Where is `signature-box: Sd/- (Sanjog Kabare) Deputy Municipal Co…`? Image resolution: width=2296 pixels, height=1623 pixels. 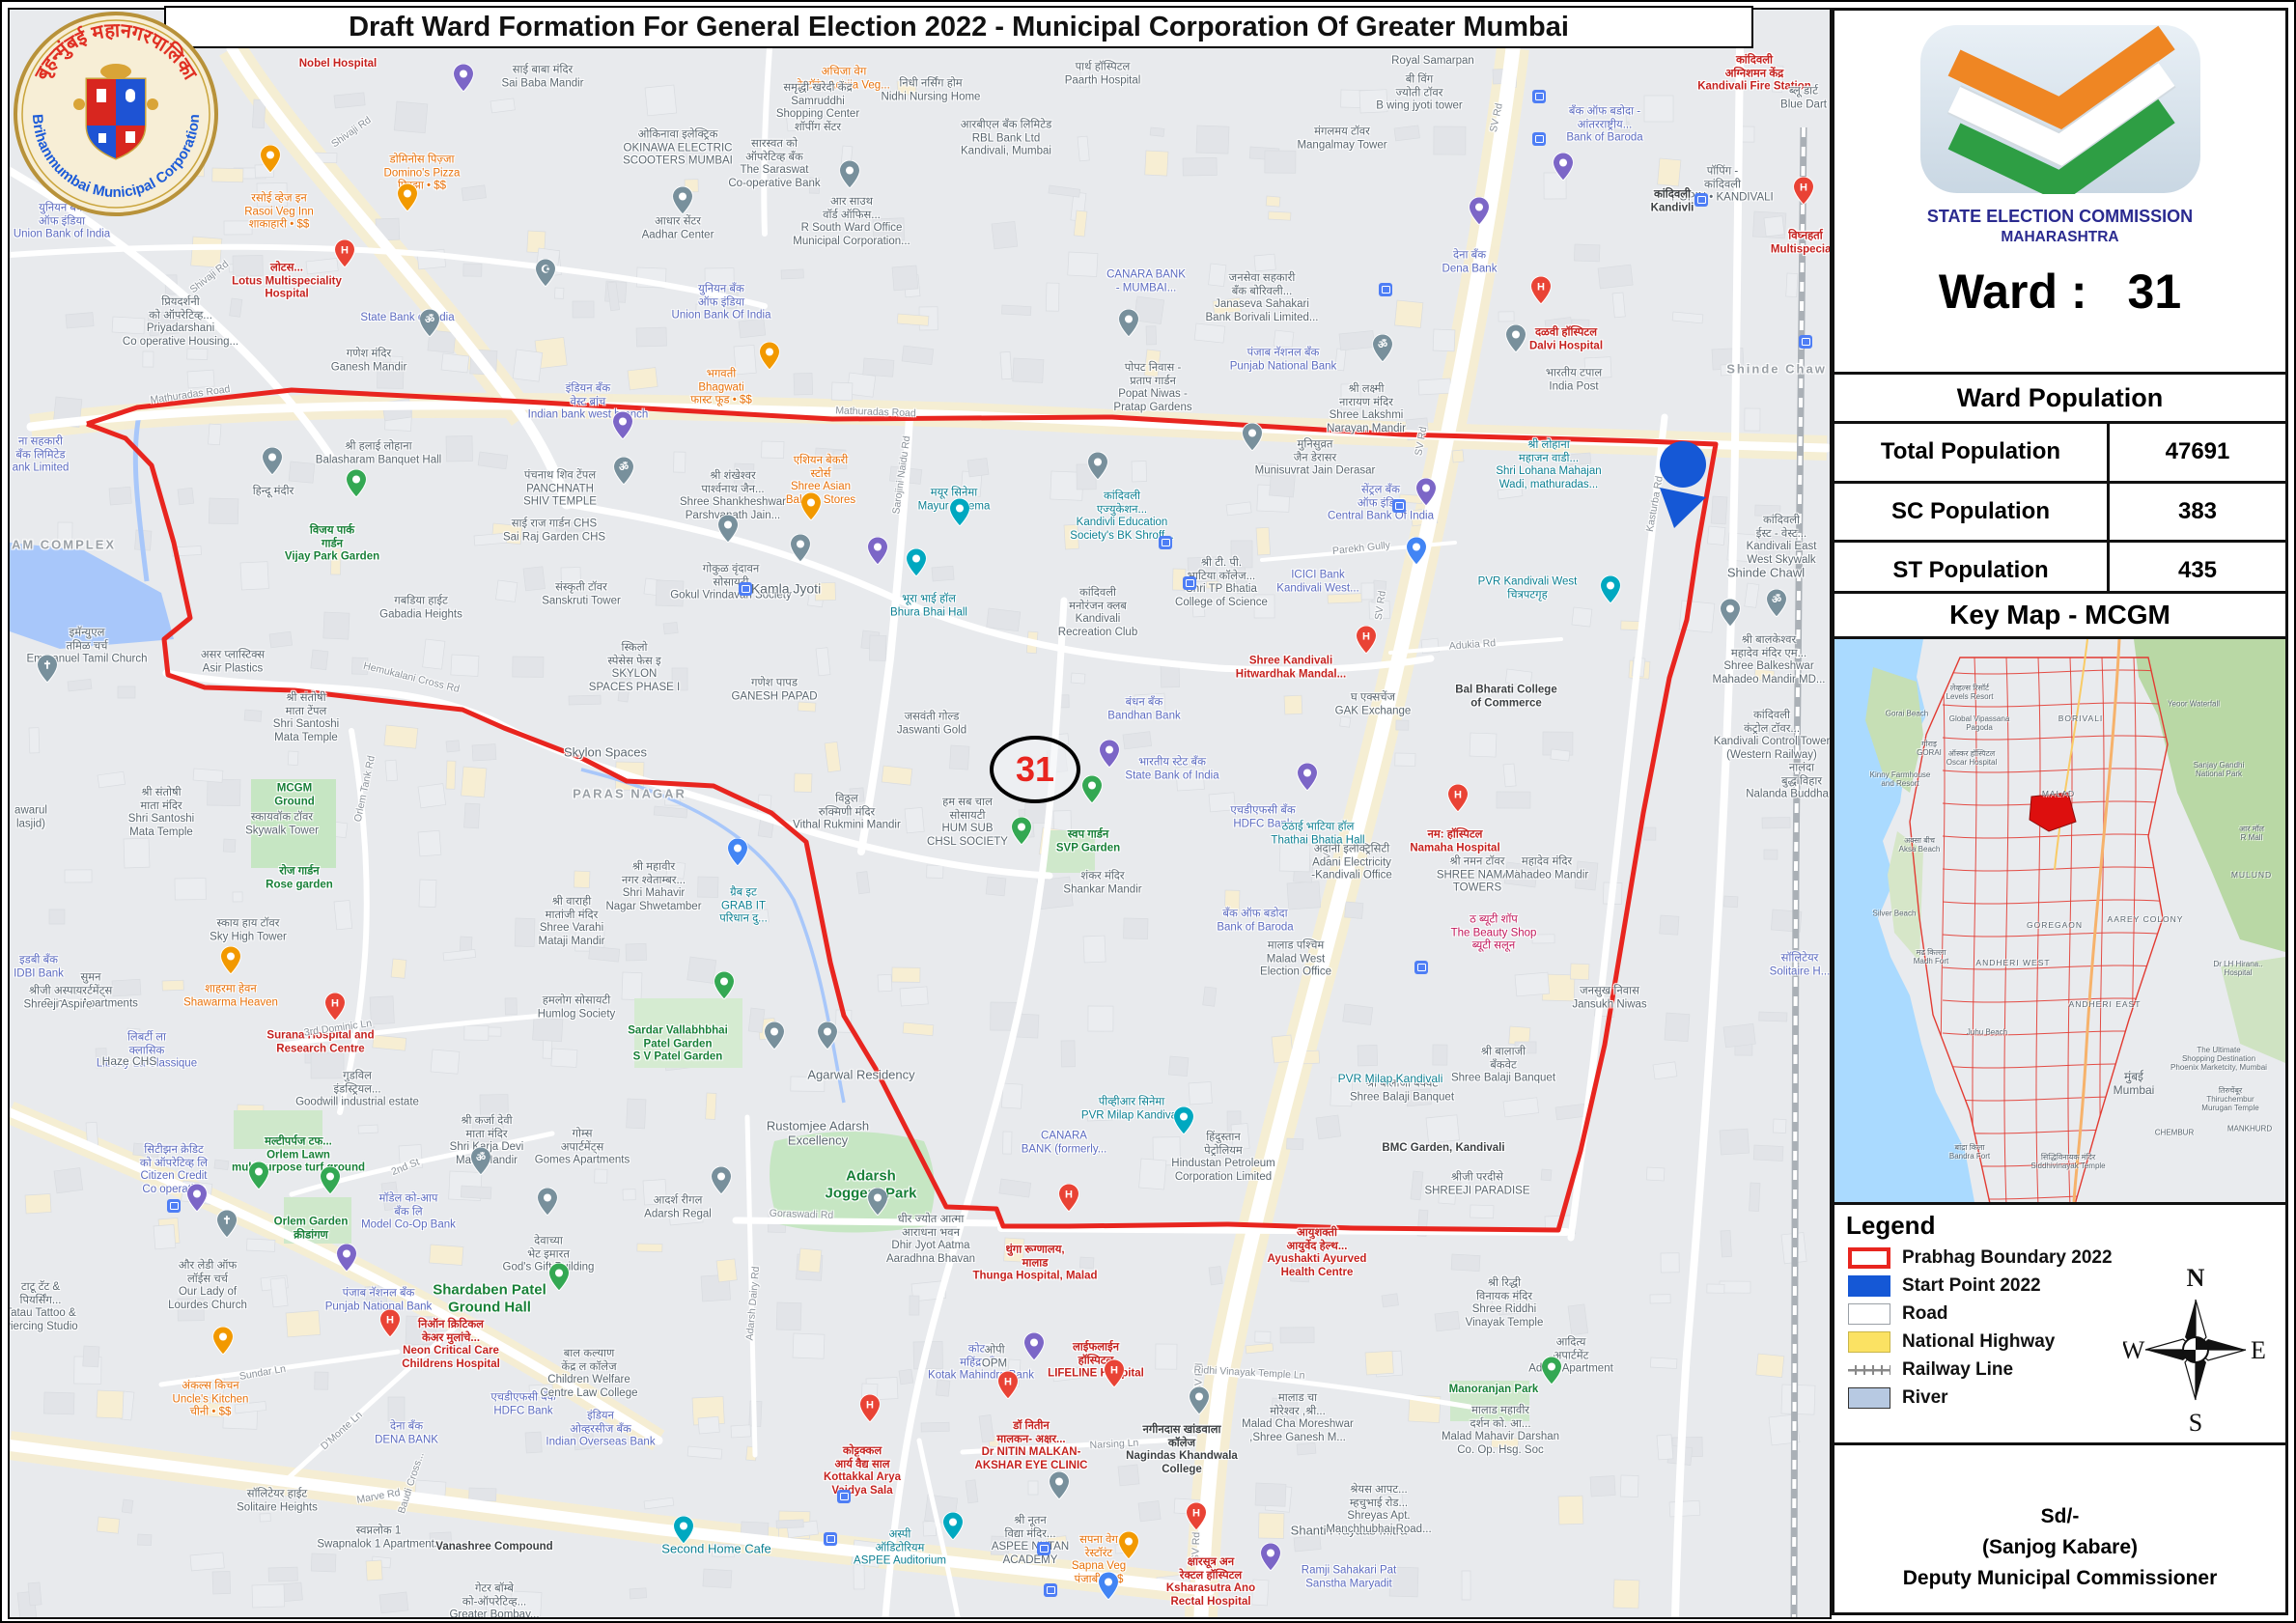 signature-box: Sd/- (Sanjog Kabare) Deputy Municipal Co… is located at coordinates (2060, 1528).